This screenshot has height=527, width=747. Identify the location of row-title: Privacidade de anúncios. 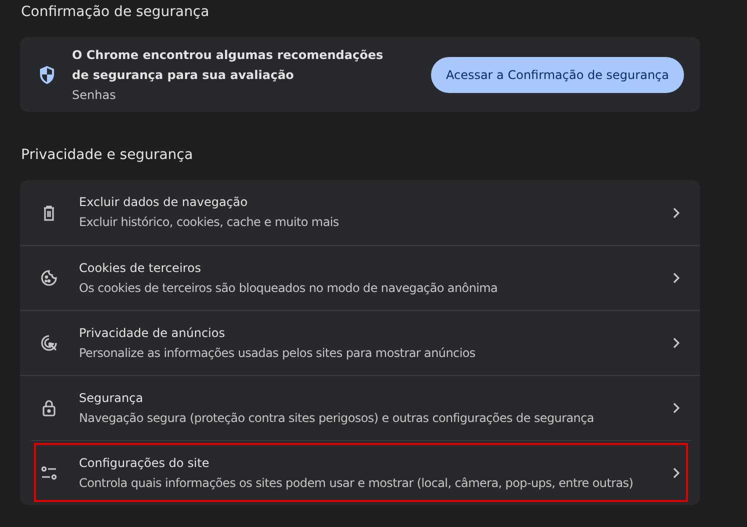
(152, 333).